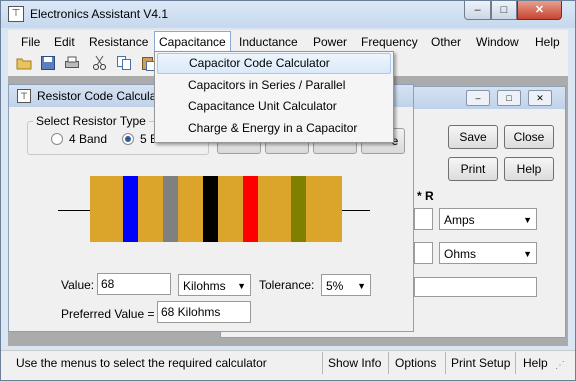 The image size is (576, 381). Describe the element at coordinates (99, 14) in the screenshot. I see `window-title: Electronics Assistant V4.1` at that location.